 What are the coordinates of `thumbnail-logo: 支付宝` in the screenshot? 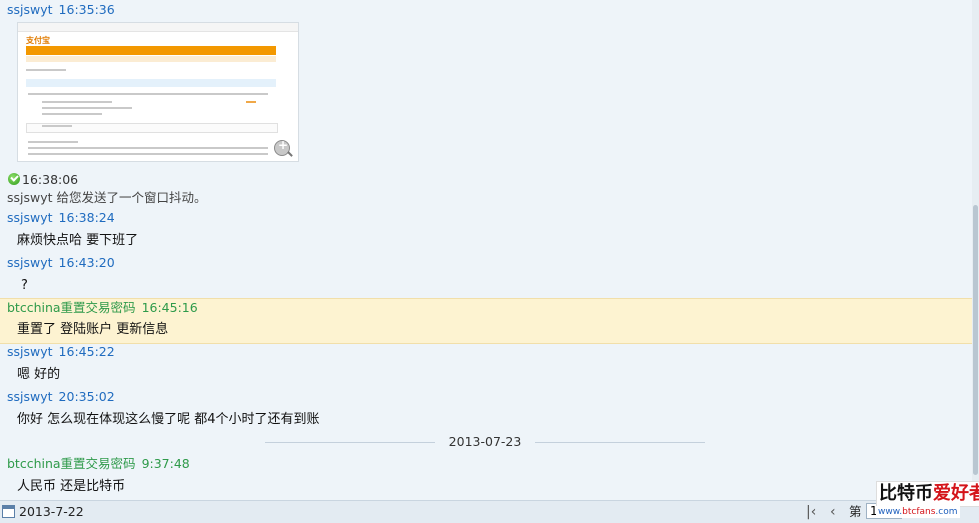 It's located at (38, 40).